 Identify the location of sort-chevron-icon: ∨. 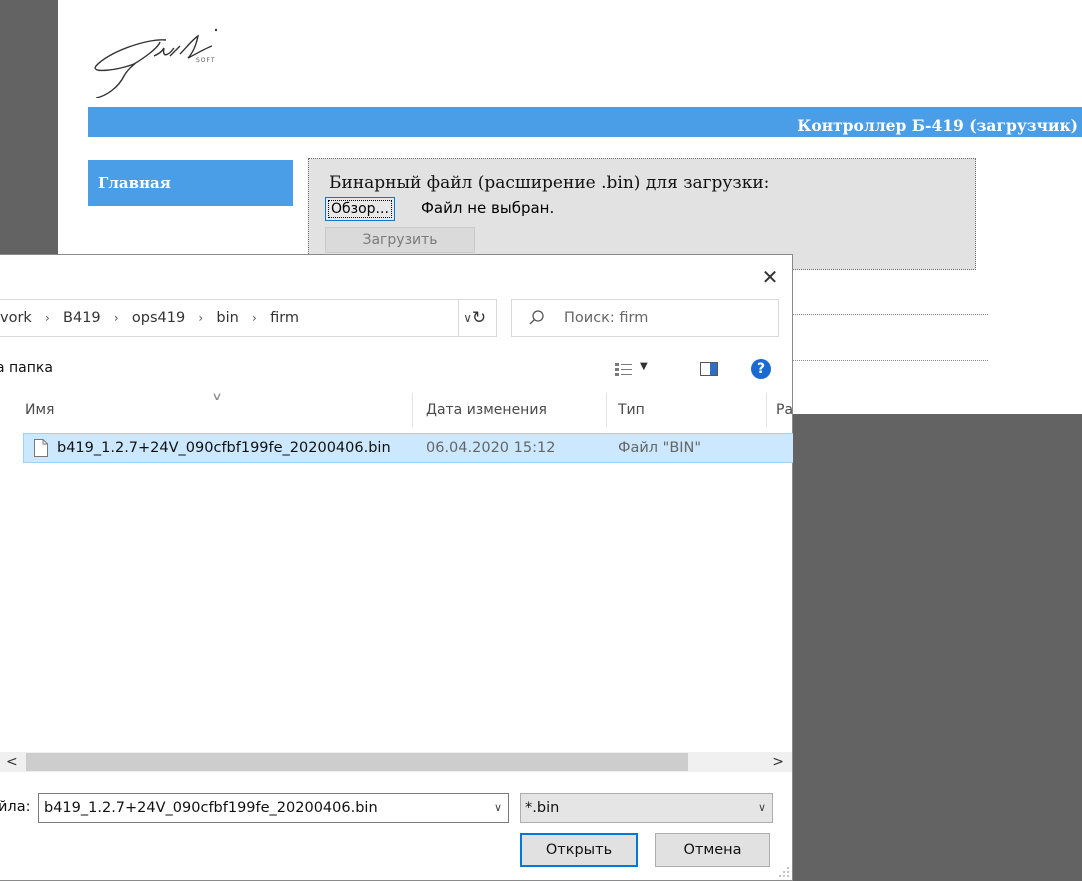
(217, 396).